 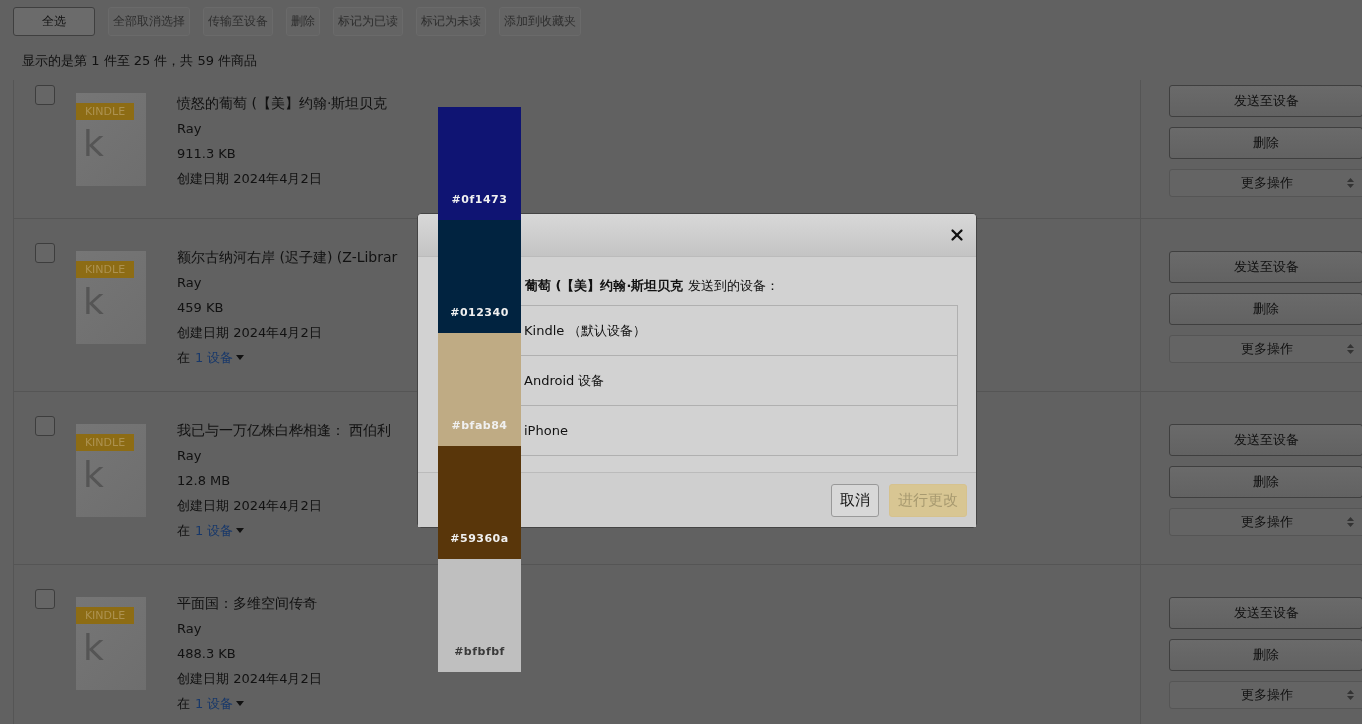 I want to click on book-title: 平面国：多维空间传奇, so click(x=247, y=604).